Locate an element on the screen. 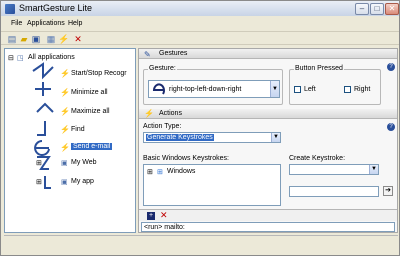 The width and height of the screenshot is (400, 256). gestures-title: Gestures is located at coordinates (173, 53).